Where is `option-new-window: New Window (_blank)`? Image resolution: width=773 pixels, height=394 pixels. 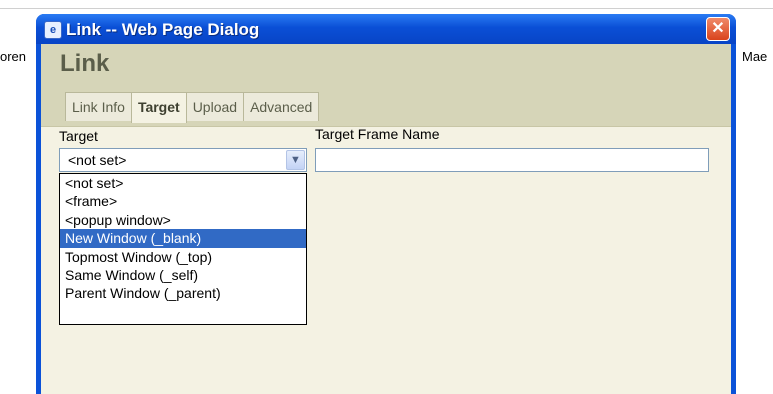 option-new-window: New Window (_blank) is located at coordinates (183, 238).